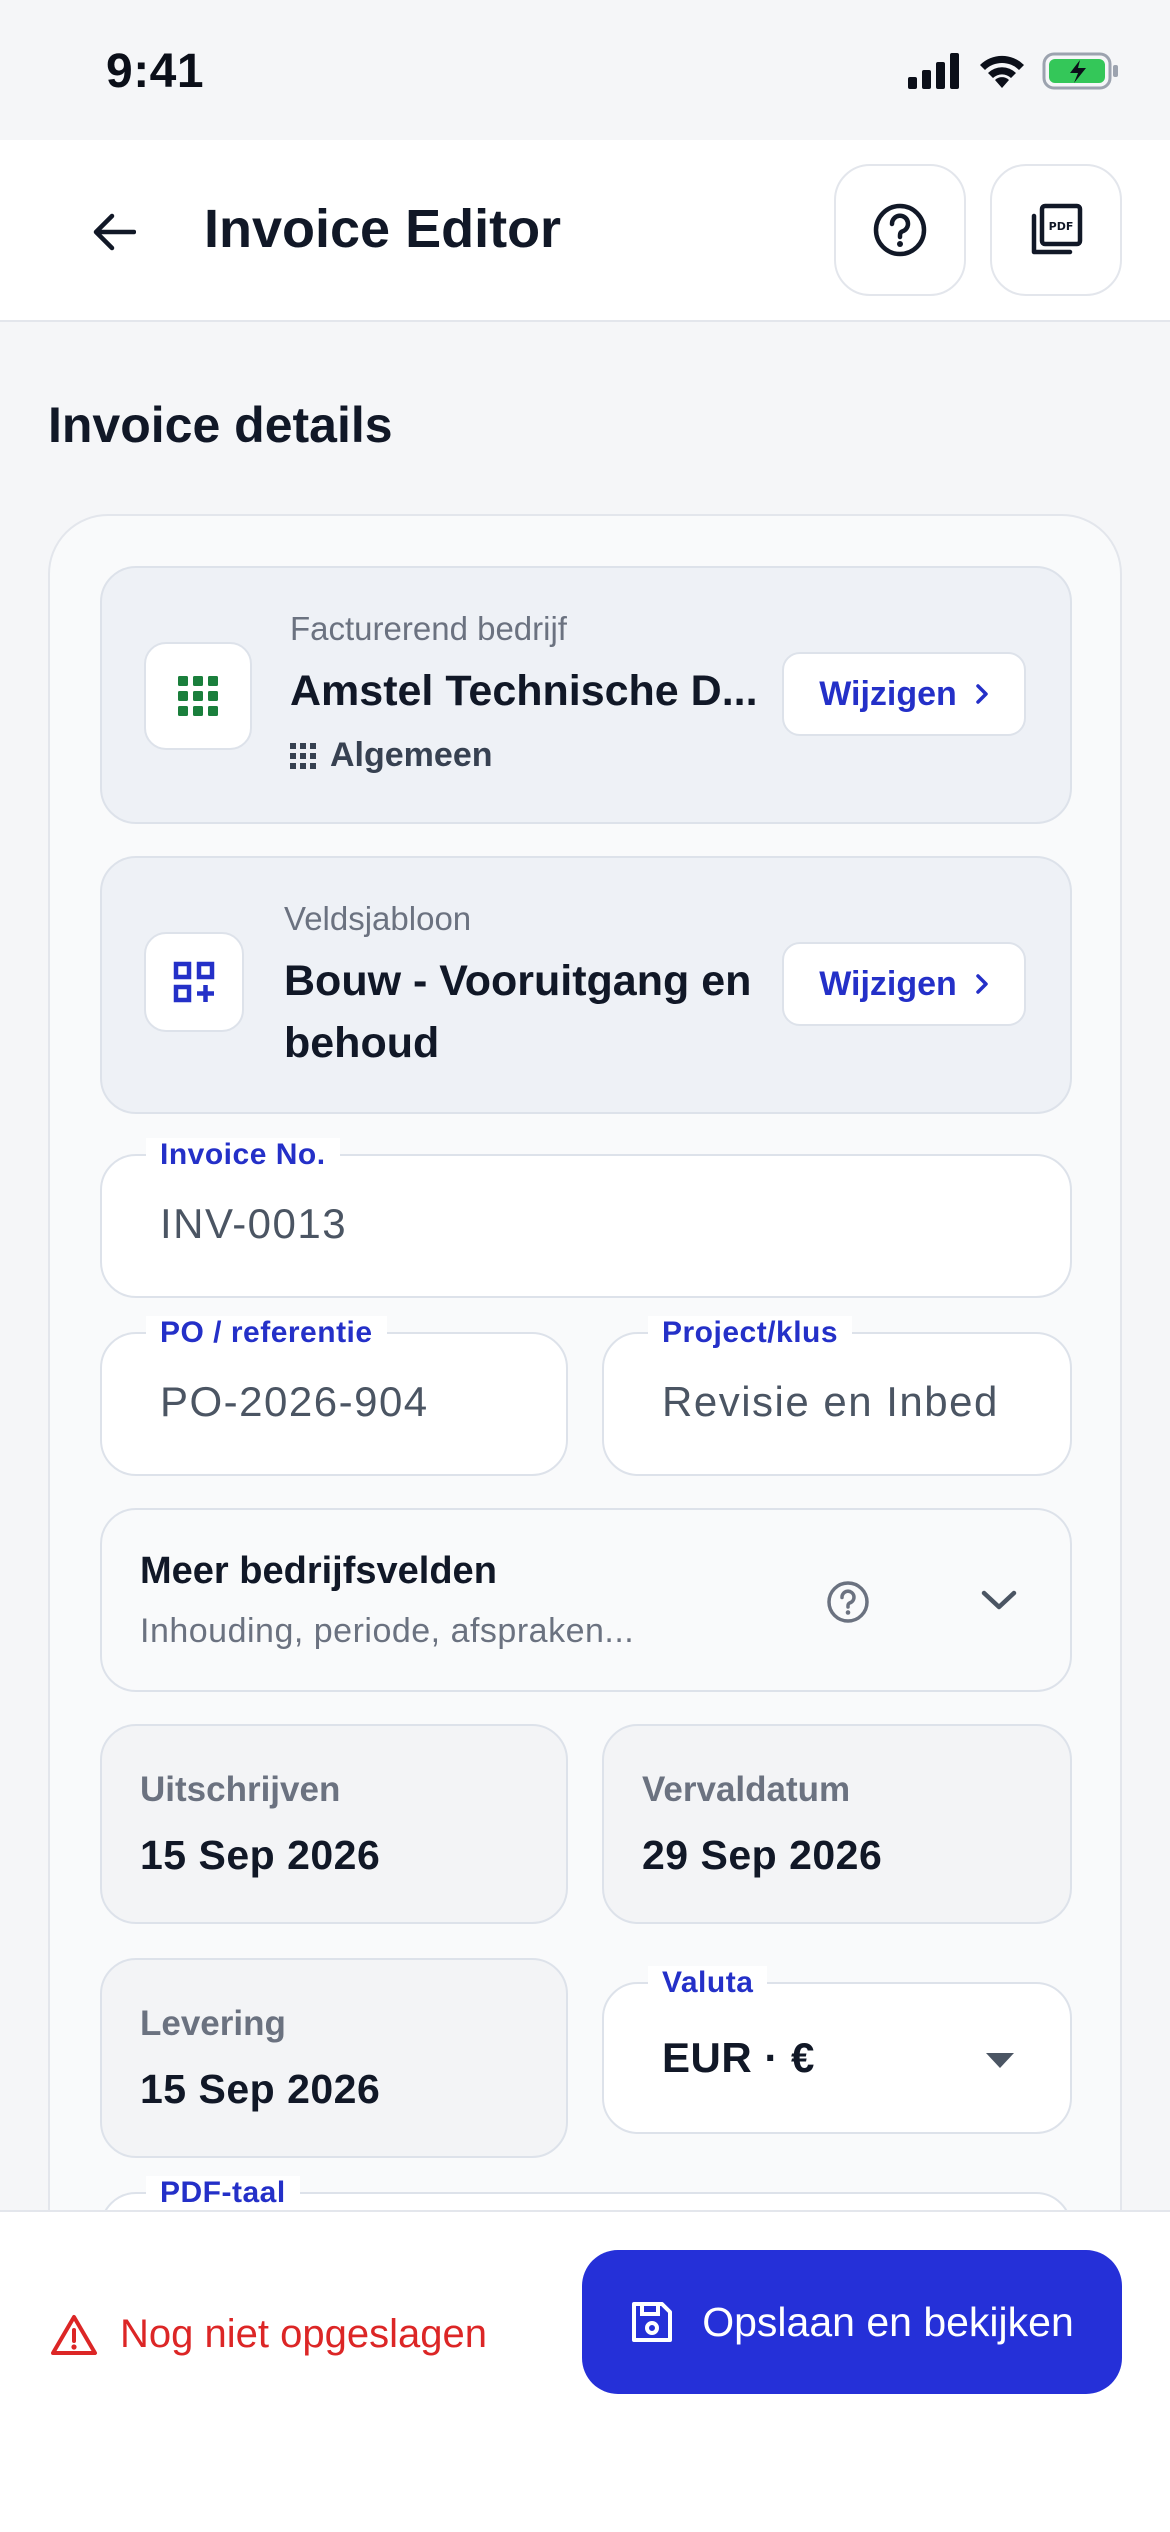  Describe the element at coordinates (1061, 226) in the screenshot. I see `svg-text: PDF` at that location.